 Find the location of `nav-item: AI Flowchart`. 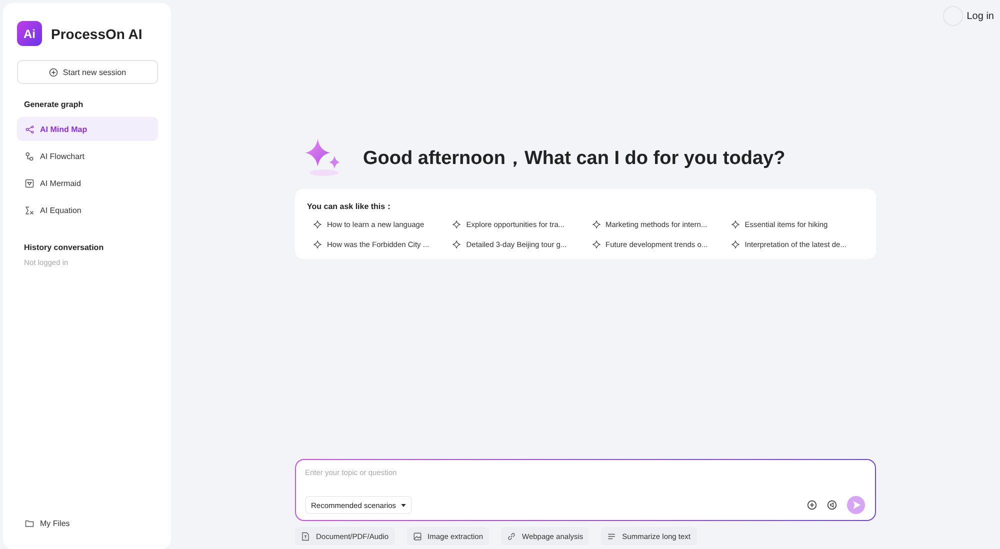

nav-item: AI Flowchart is located at coordinates (87, 156).